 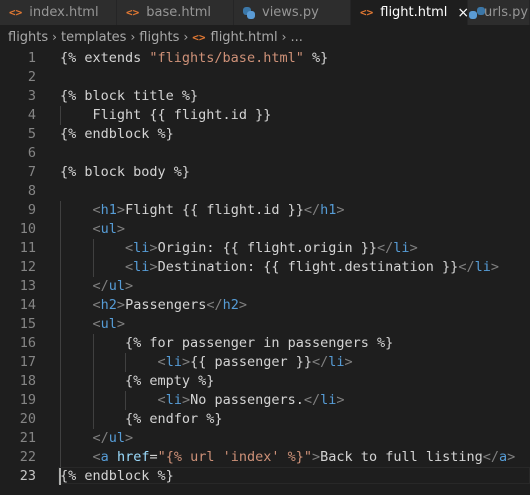 I want to click on code-text: <h2>Passengers</h2>, so click(x=170, y=305).